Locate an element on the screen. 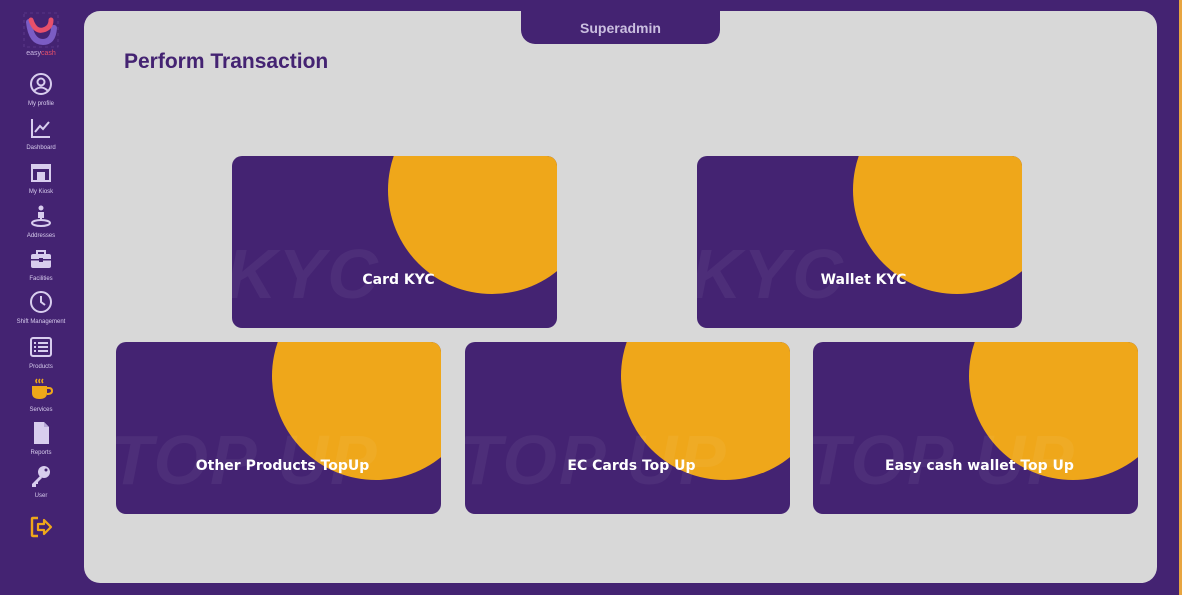 Image resolution: width=1182 pixels, height=595 pixels. card-label: Card KYC is located at coordinates (398, 280).